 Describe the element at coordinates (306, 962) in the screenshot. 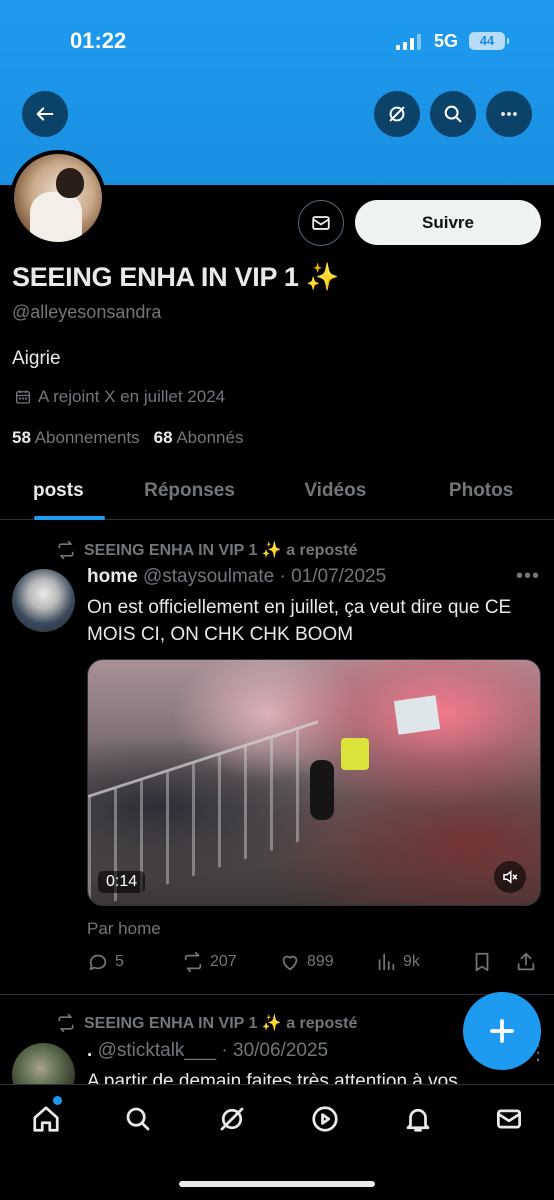

I see `like-button: 899` at that location.